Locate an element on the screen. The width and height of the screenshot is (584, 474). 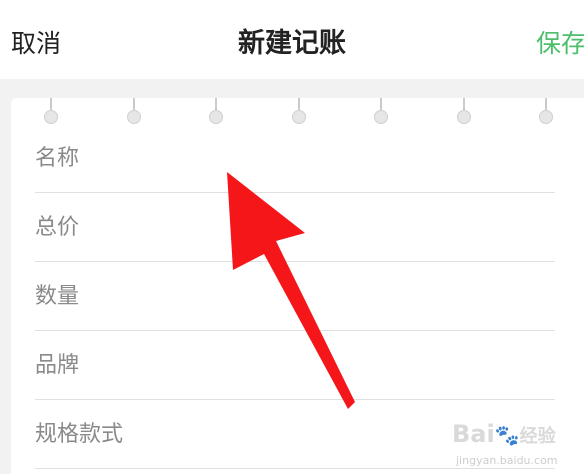
watermark: Bai🐾经验 jingyan.baidu.com is located at coordinates (517, 446).